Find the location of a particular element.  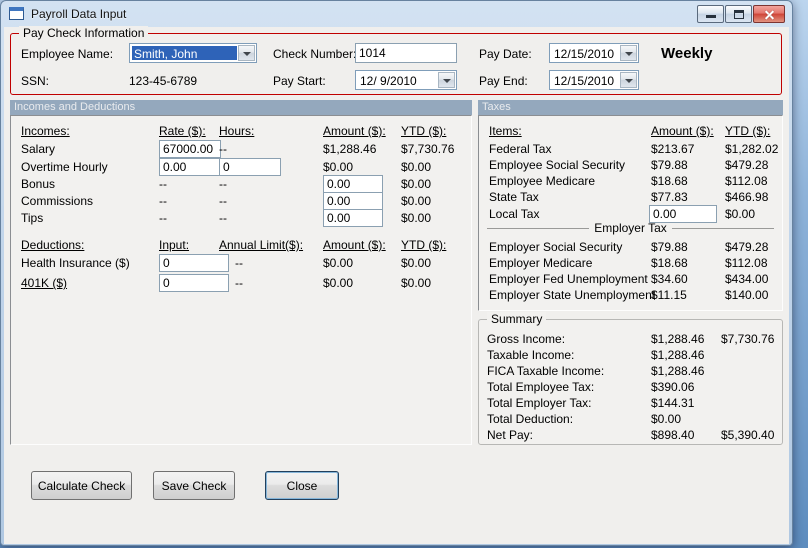

salary-rate-input is located at coordinates (190, 149).